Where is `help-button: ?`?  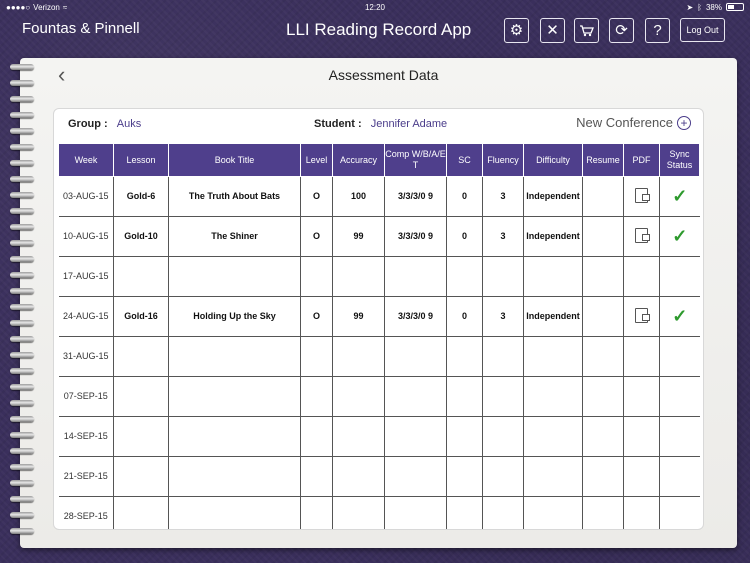
help-button: ? is located at coordinates (657, 30).